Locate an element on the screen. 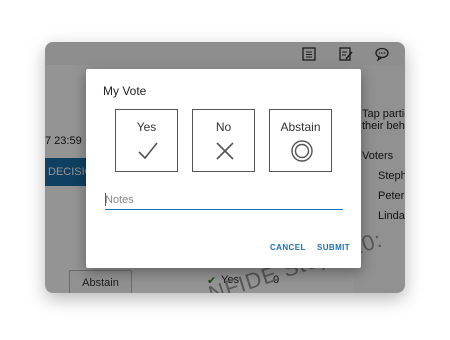 The image size is (450, 340). vote-yes-label: Yes is located at coordinates (146, 127).